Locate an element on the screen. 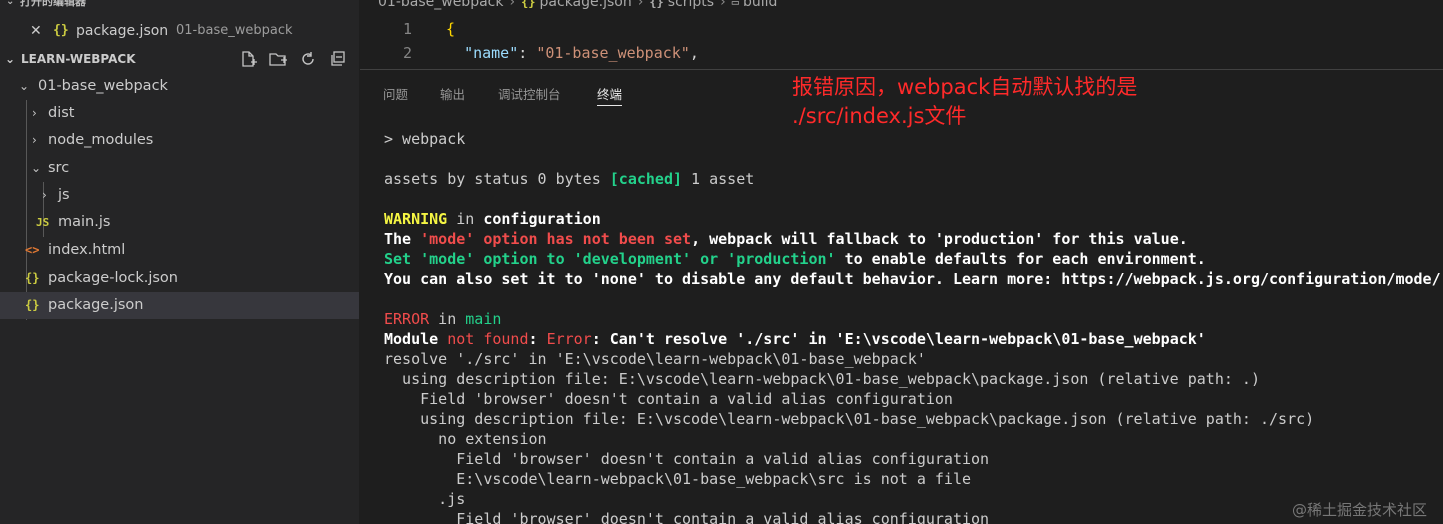 The width and height of the screenshot is (1443, 524). terminal-highlight: 'mode' option has not been set is located at coordinates (556, 239).